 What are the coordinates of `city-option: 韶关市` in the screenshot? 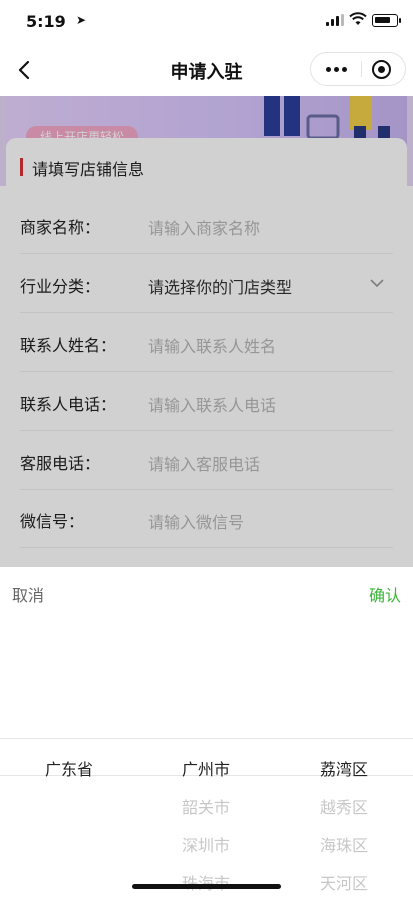 It's located at (206, 806).